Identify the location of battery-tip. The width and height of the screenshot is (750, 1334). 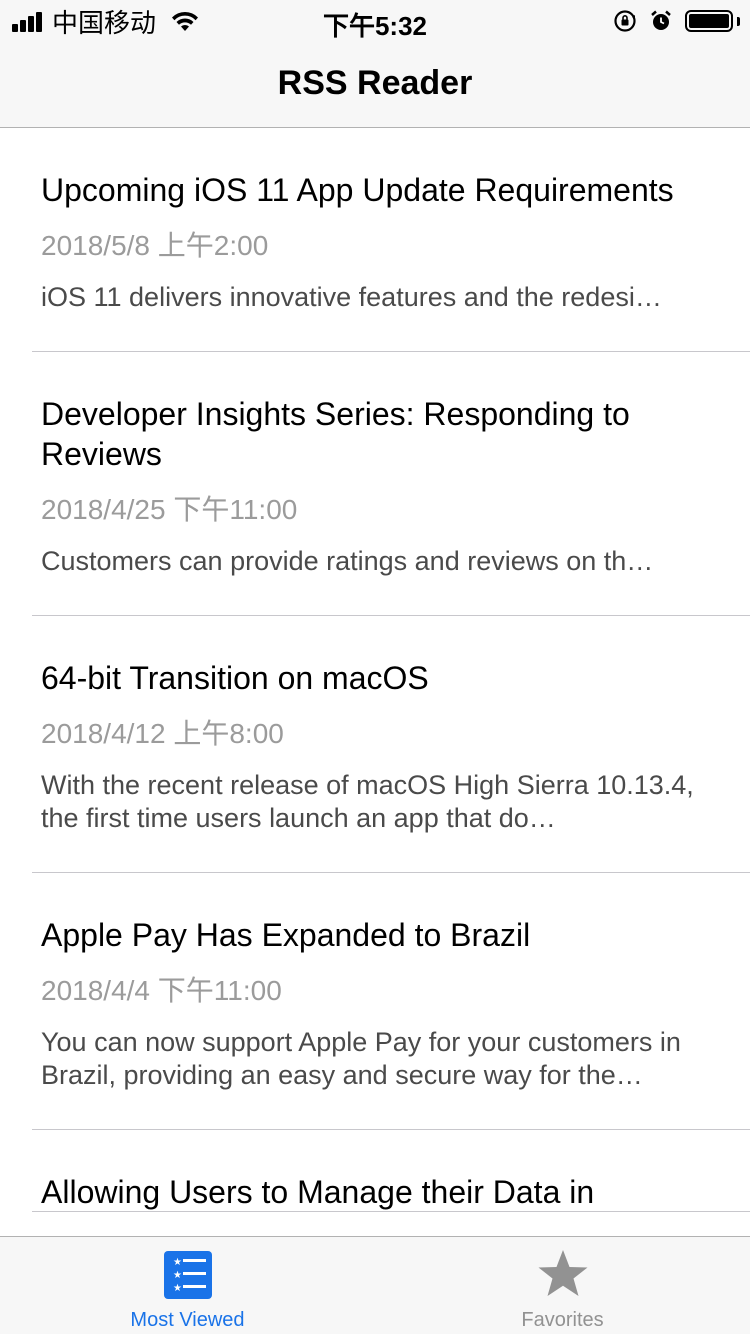
(738, 21).